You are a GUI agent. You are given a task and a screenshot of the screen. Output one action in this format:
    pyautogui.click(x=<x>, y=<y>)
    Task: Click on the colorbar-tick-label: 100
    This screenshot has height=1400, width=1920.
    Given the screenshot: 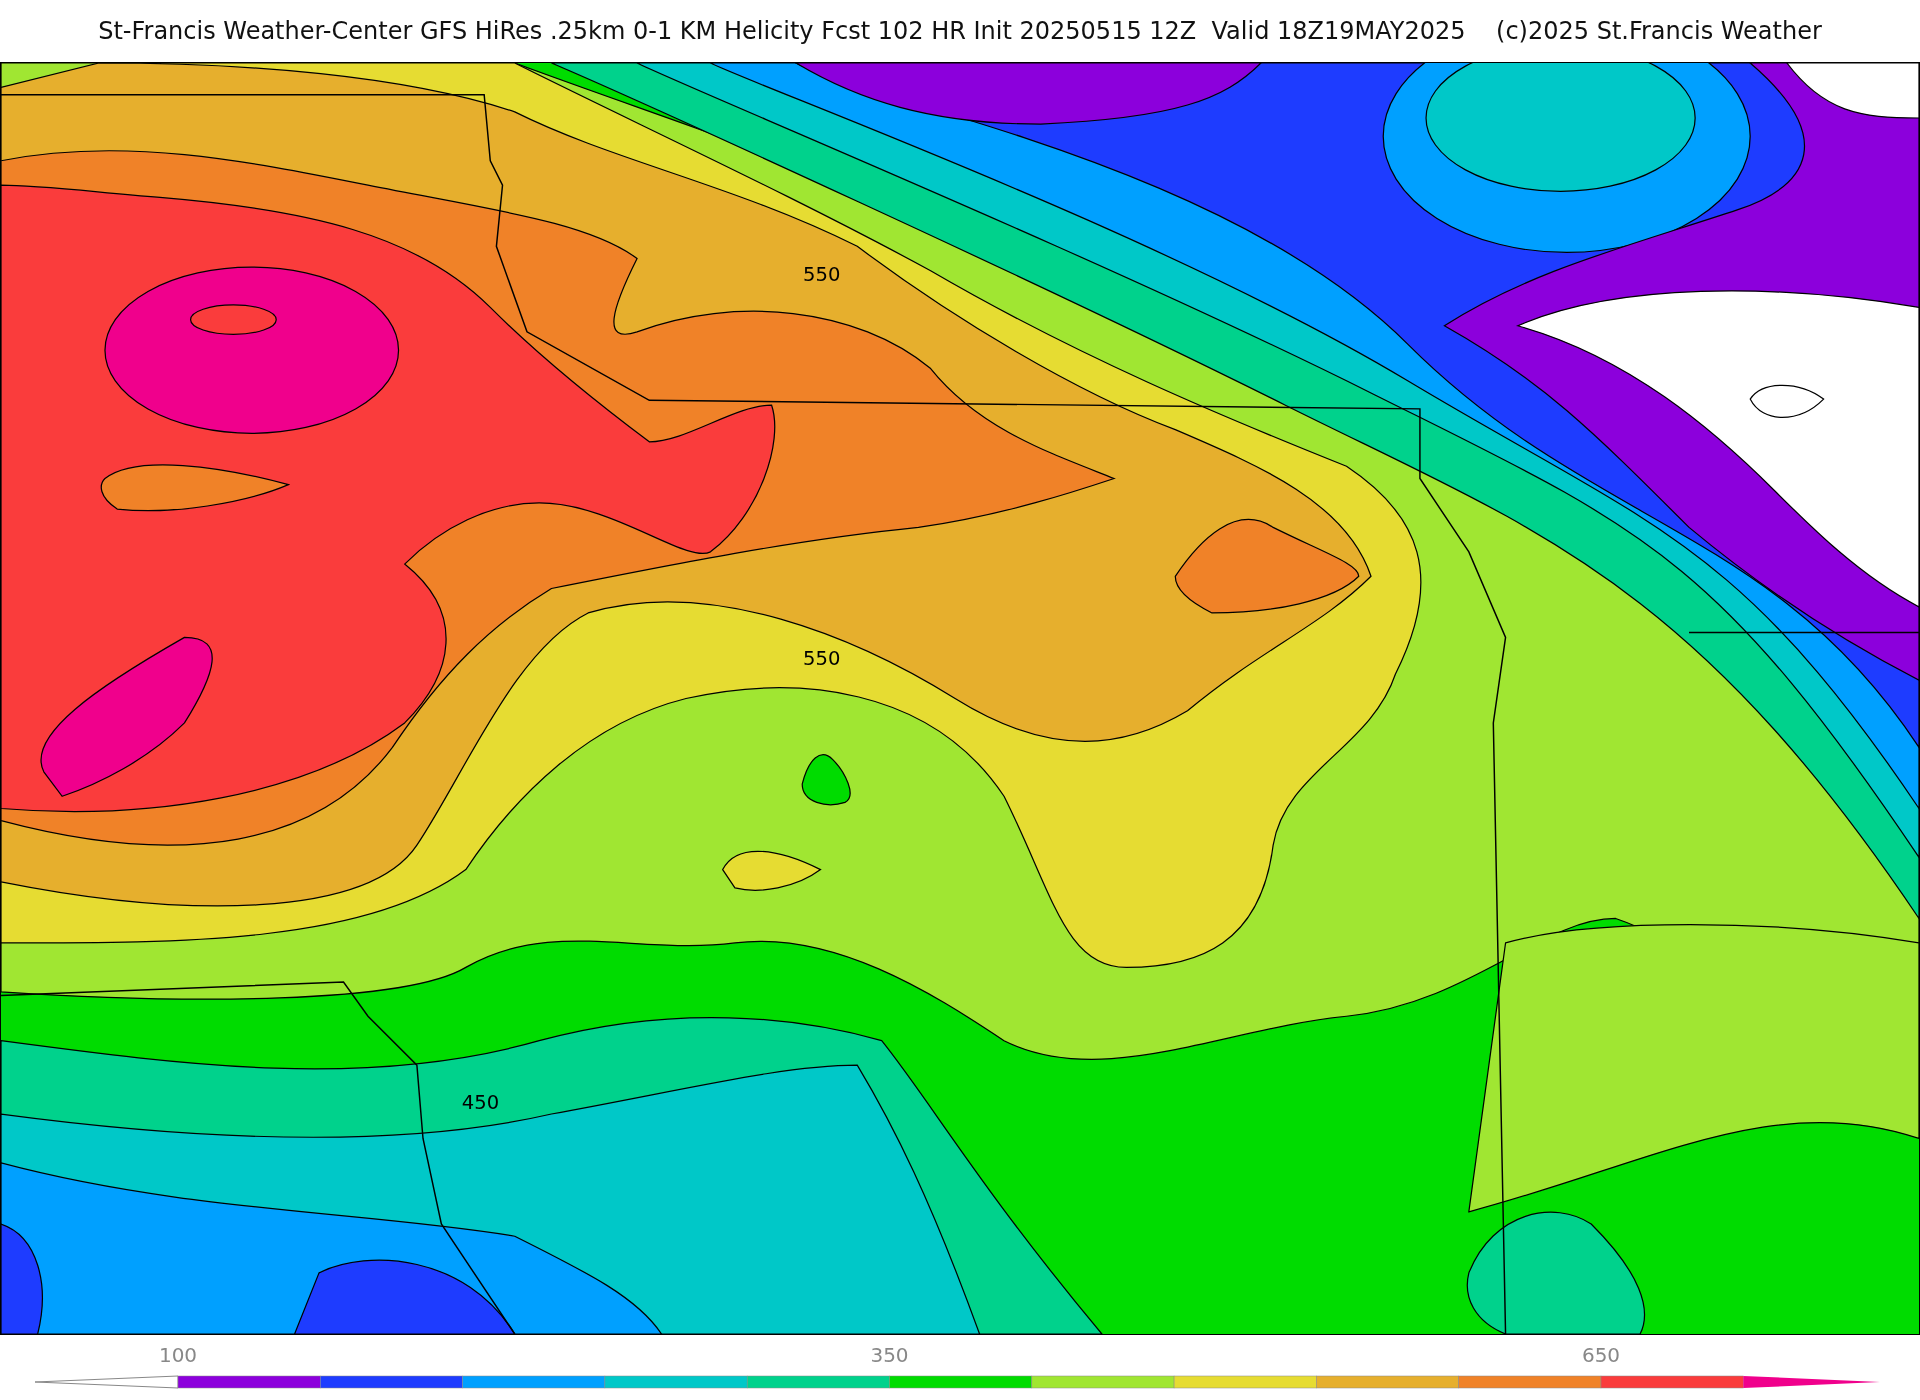 What is the action you would take?
    pyautogui.click(x=178, y=1355)
    